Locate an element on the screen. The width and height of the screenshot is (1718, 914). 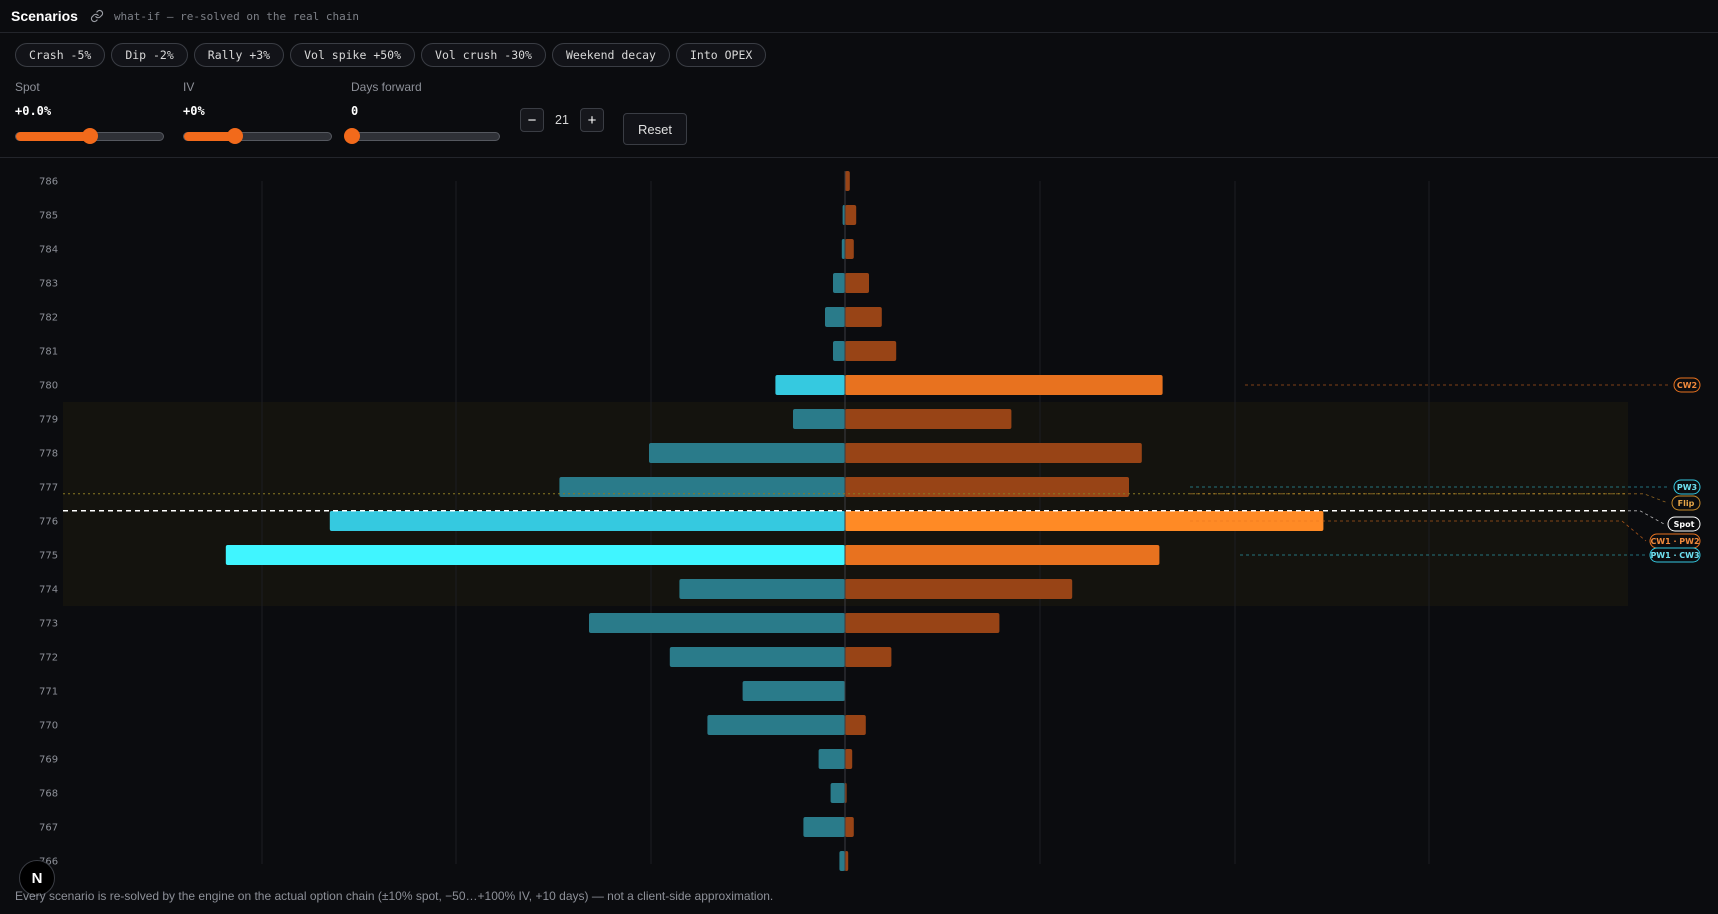
increment-button: + is located at coordinates (592, 120).